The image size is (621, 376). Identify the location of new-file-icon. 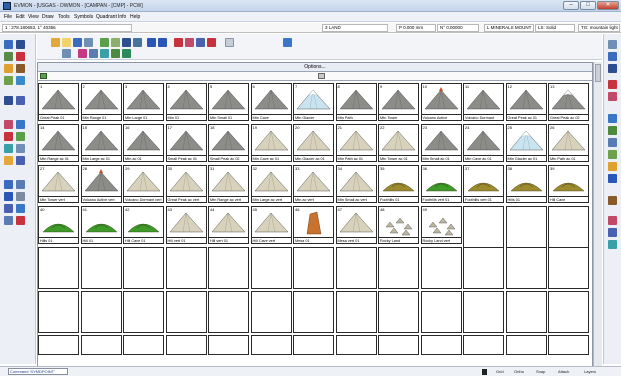
(55, 42).